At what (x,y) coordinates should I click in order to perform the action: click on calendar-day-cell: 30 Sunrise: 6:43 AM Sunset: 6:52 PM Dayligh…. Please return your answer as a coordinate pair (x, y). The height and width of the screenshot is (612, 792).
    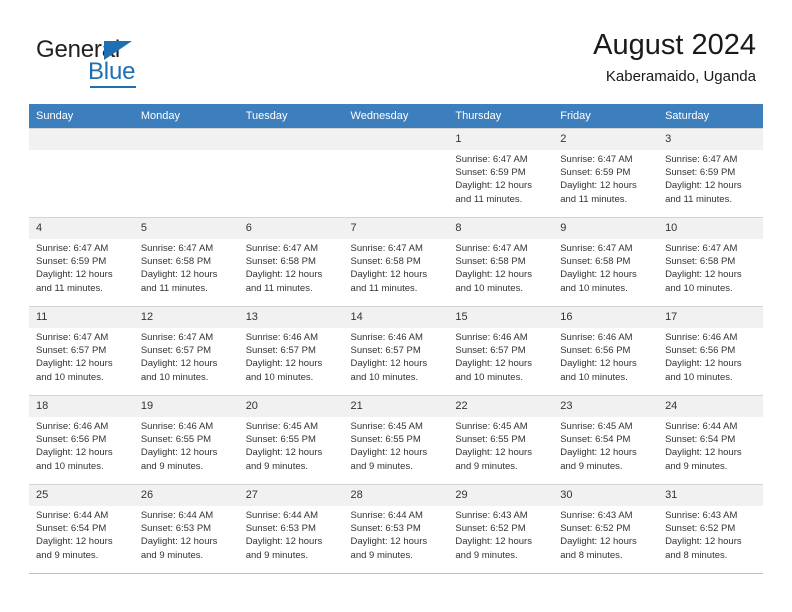
    Looking at the image, I should click on (606, 529).